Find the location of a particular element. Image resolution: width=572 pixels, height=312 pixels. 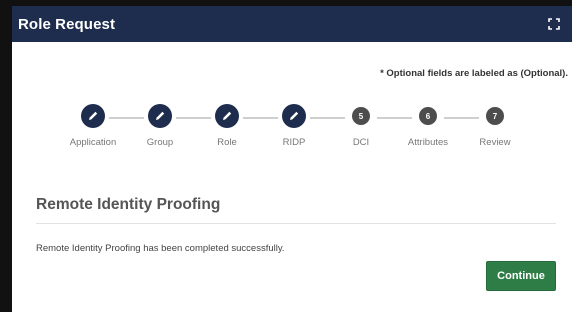

step-review: 7 Review is located at coordinates (495, 126).